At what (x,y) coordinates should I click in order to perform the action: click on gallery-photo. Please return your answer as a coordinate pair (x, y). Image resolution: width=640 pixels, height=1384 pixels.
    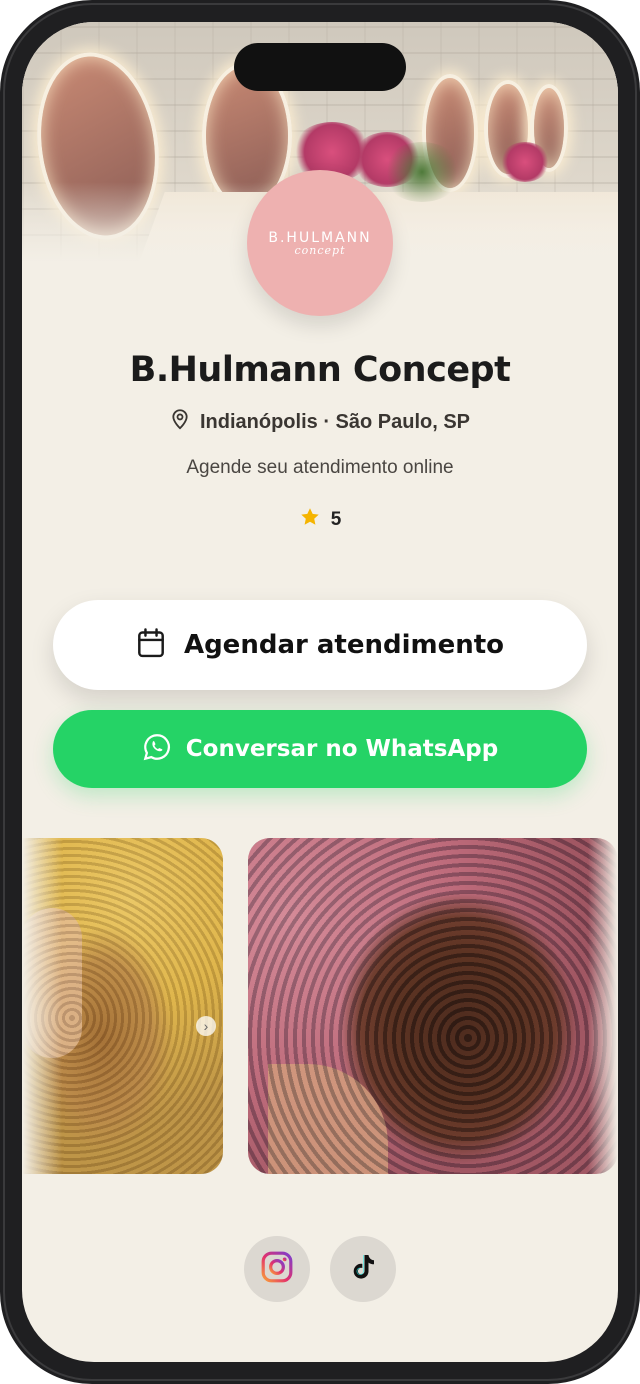
    Looking at the image, I should click on (433, 1006).